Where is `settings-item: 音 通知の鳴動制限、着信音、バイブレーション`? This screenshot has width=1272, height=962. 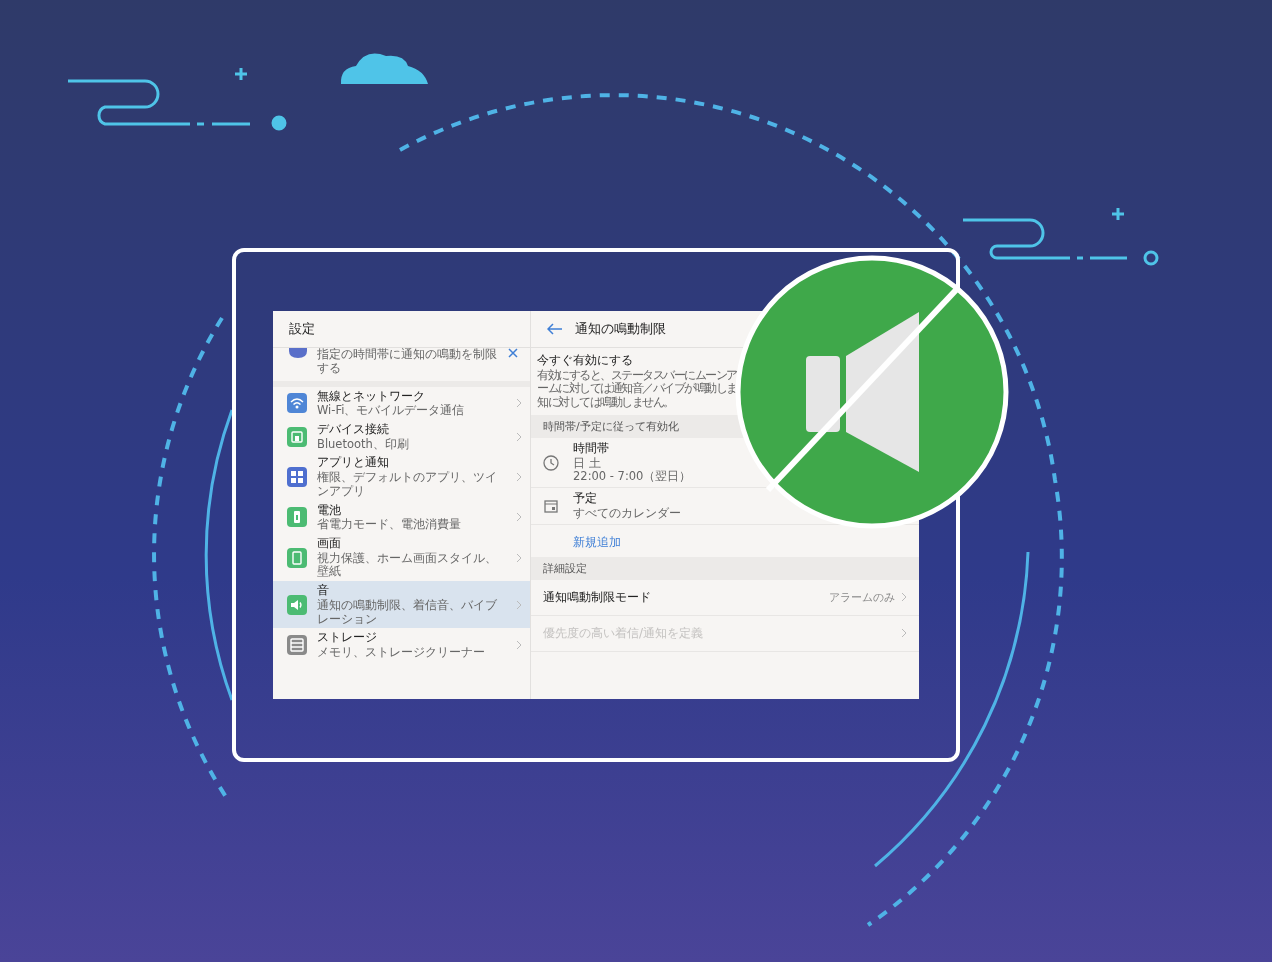
settings-item: 音 通知の鳴動制限、着信音、バイブレーション is located at coordinates (401, 605).